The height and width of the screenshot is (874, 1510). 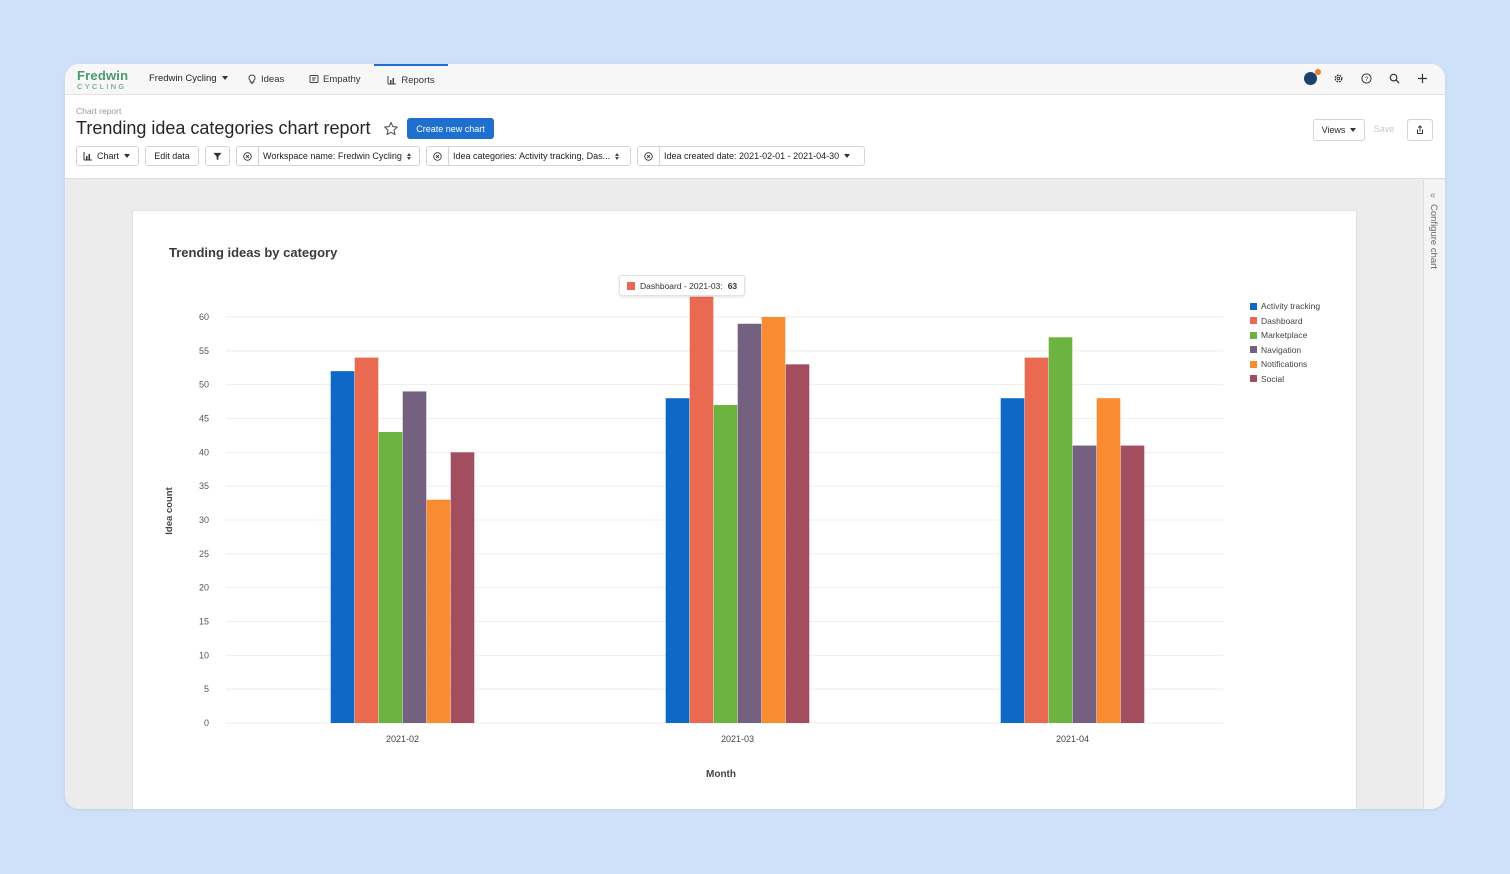 I want to click on legend-item: Social, so click(x=1285, y=379).